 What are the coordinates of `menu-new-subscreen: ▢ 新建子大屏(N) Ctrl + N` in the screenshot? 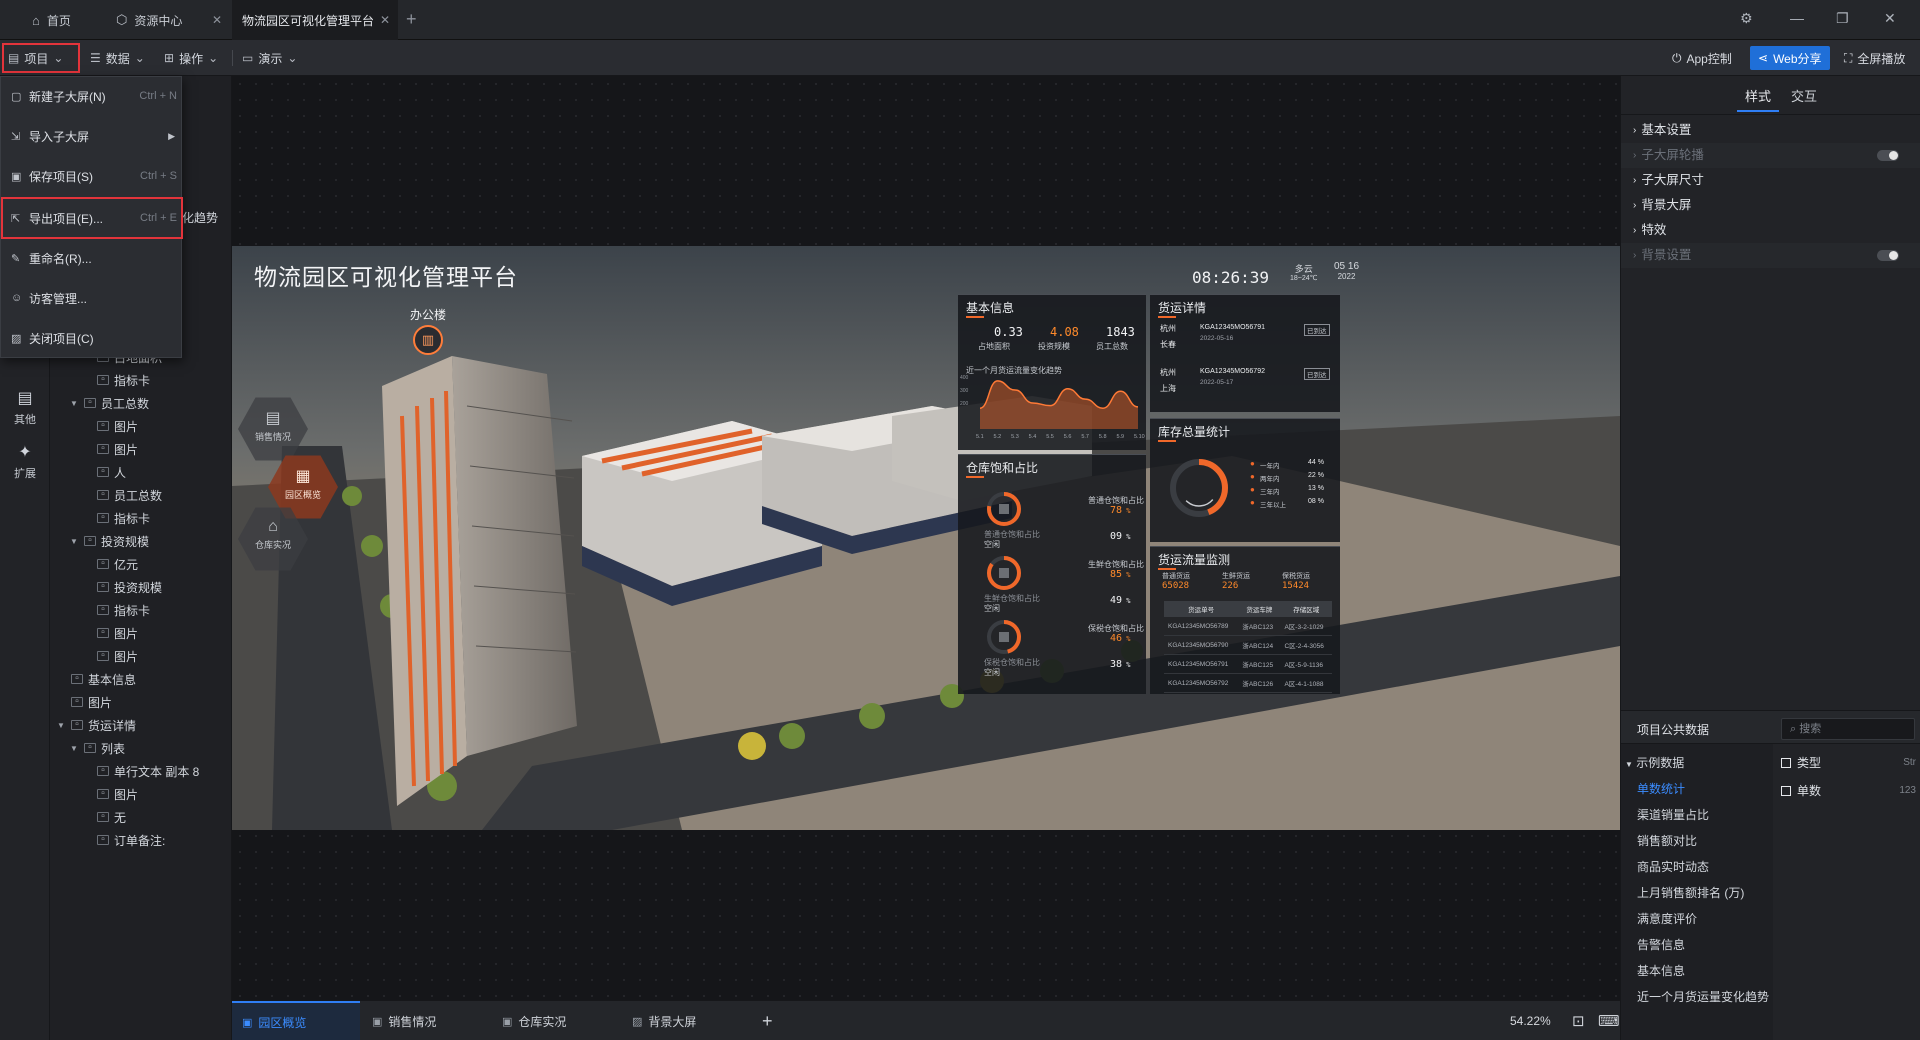 It's located at (92, 96).